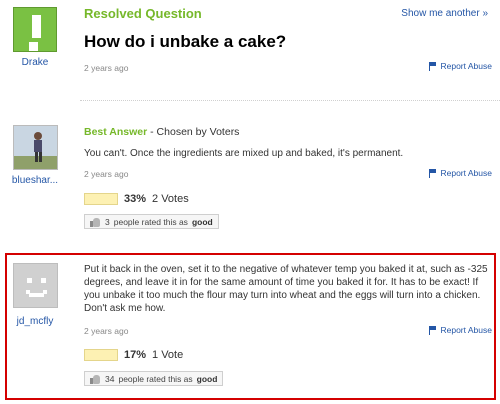  I want to click on answer-time: 2 years ago, so click(106, 331).